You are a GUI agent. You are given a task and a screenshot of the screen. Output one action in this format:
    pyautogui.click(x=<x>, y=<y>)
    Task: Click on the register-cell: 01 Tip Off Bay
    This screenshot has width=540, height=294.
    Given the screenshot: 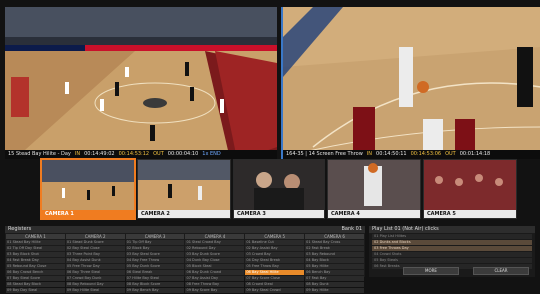 What is the action you would take?
    pyautogui.click(x=155, y=242)
    